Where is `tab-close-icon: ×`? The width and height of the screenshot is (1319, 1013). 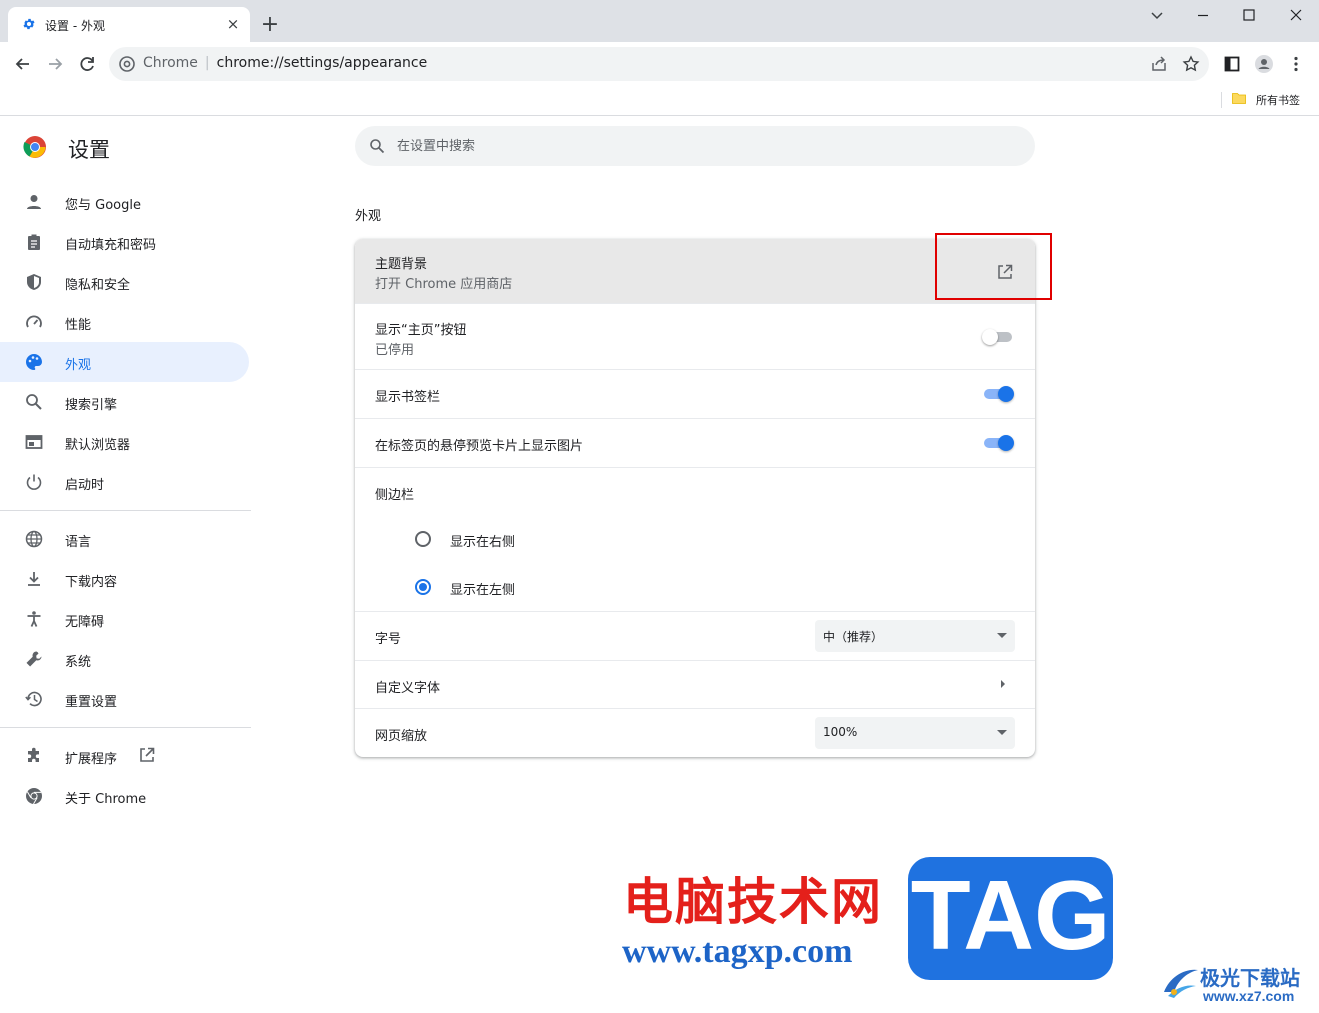
tab-close-icon: × is located at coordinates (233, 24).